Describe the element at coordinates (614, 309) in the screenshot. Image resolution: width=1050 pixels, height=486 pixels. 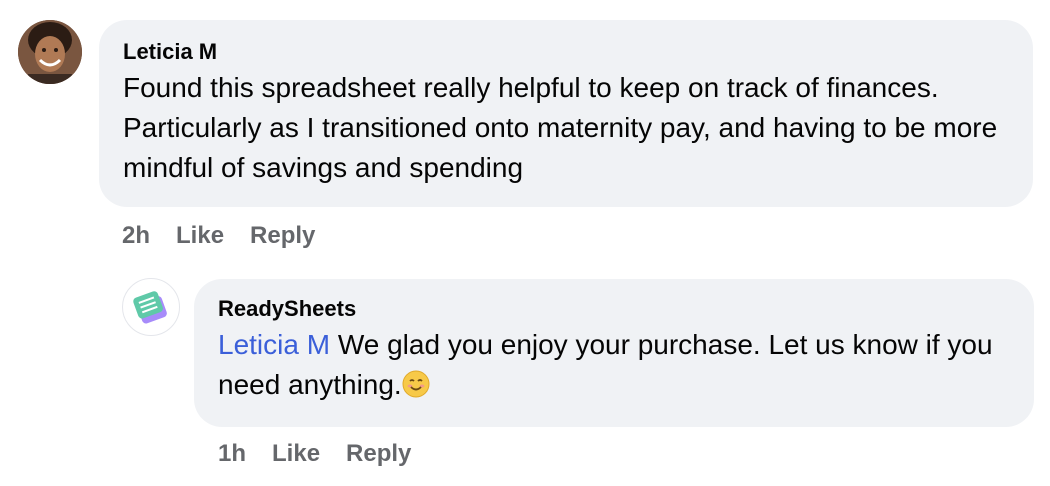
I see `reply-author: ReadySheets` at that location.